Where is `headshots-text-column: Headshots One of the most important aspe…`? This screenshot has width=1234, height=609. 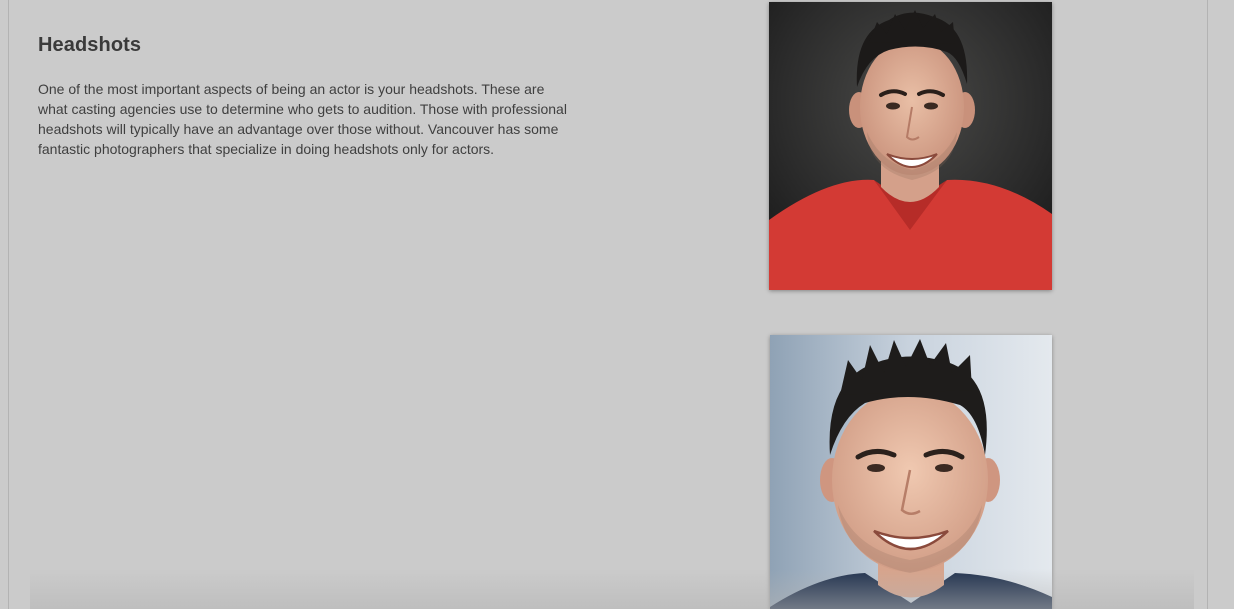 headshots-text-column: Headshots One of the most important aspe… is located at coordinates (303, 96).